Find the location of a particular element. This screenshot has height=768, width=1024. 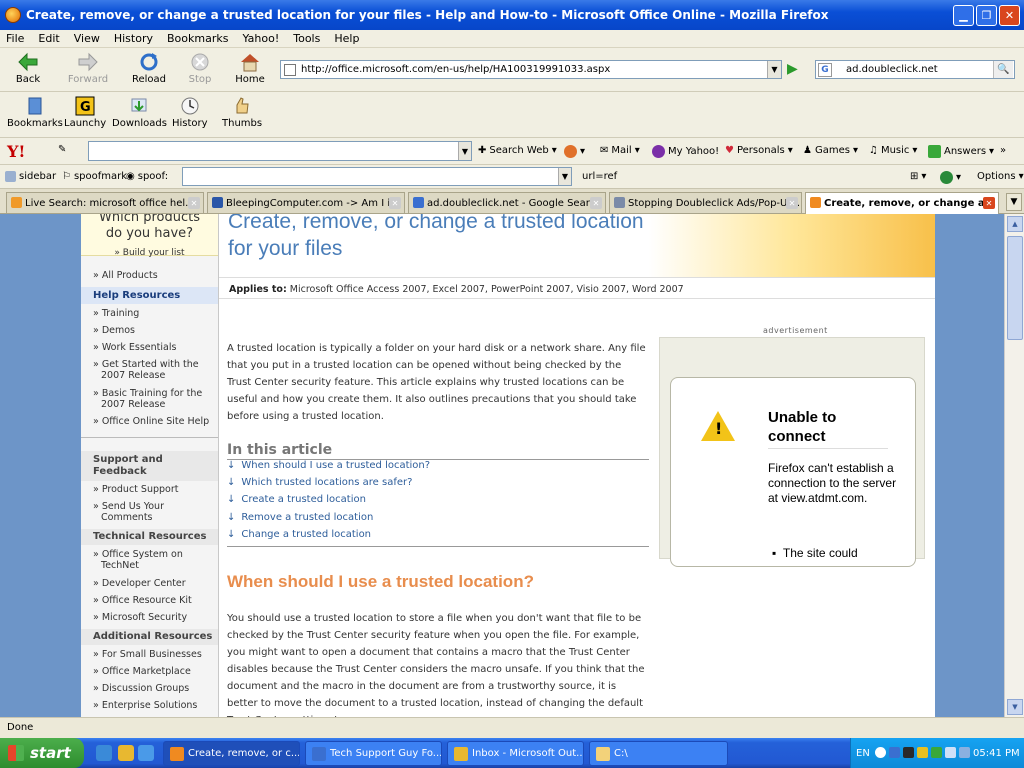

reload-button: Reload is located at coordinates (149, 68).